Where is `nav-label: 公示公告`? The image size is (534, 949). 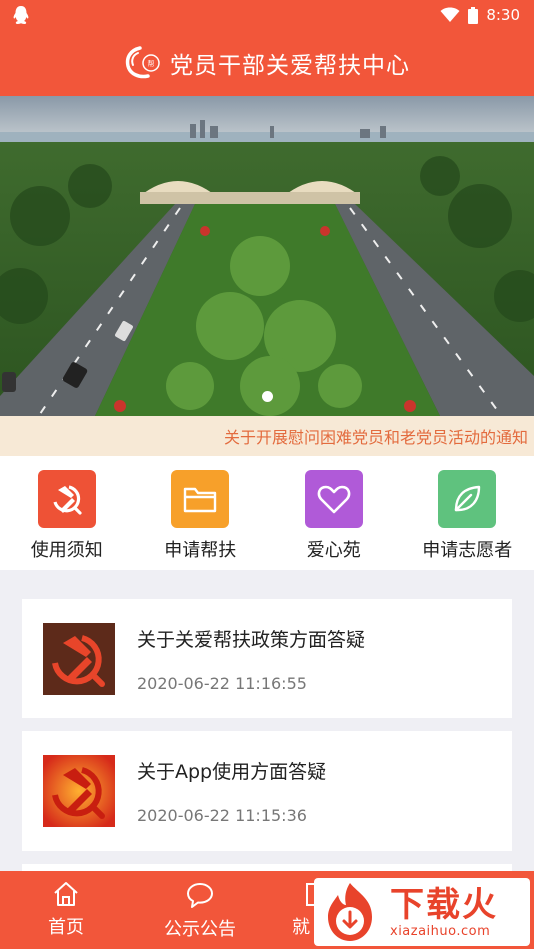 nav-label: 公示公告 is located at coordinates (200, 929).